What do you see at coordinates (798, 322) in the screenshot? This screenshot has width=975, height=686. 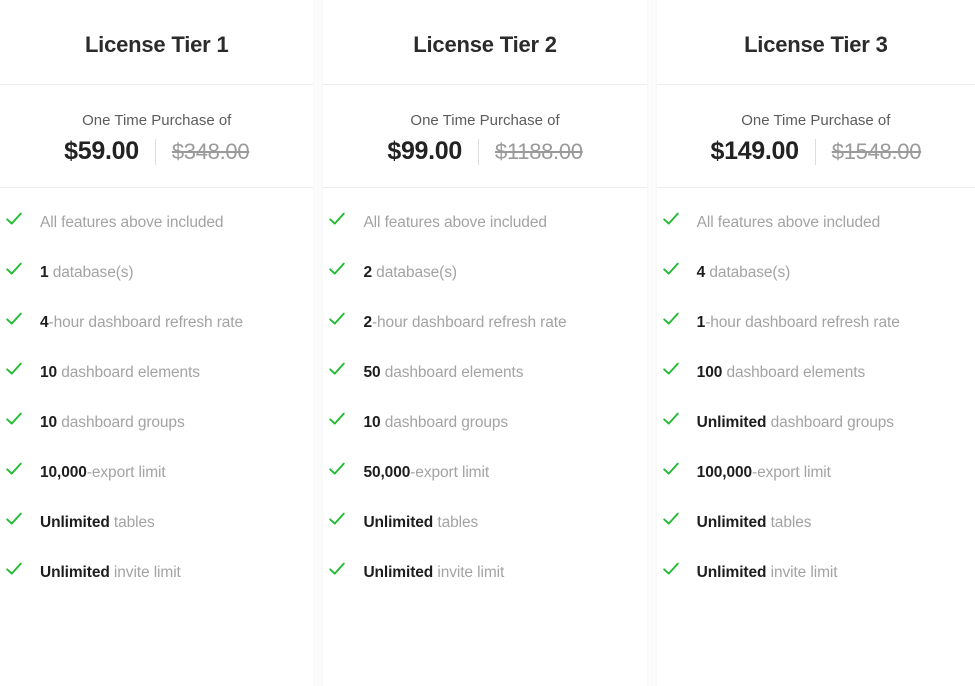 I see `feature-text: 1-hour dashboard refresh rate` at bounding box center [798, 322].